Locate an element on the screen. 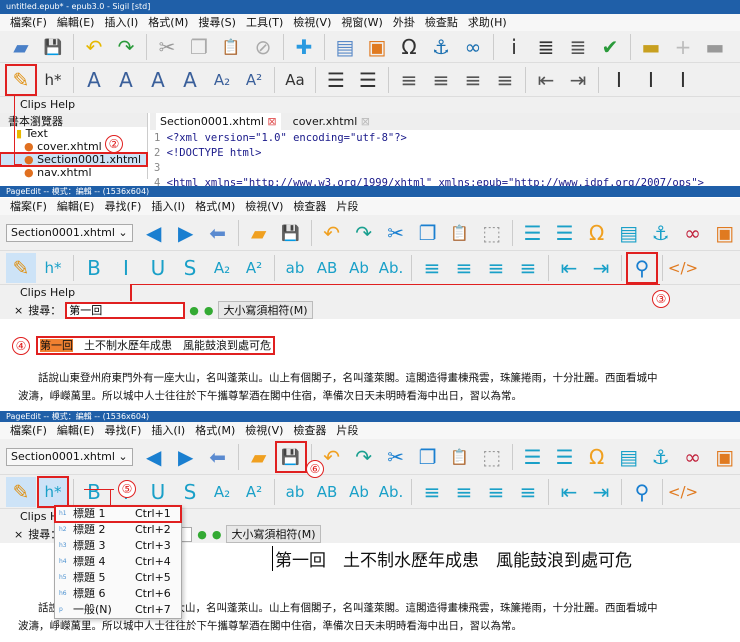 This screenshot has width=740, height=642. menu-item-h1: h1 標題 1 Ctrl+1 is located at coordinates (118, 514).